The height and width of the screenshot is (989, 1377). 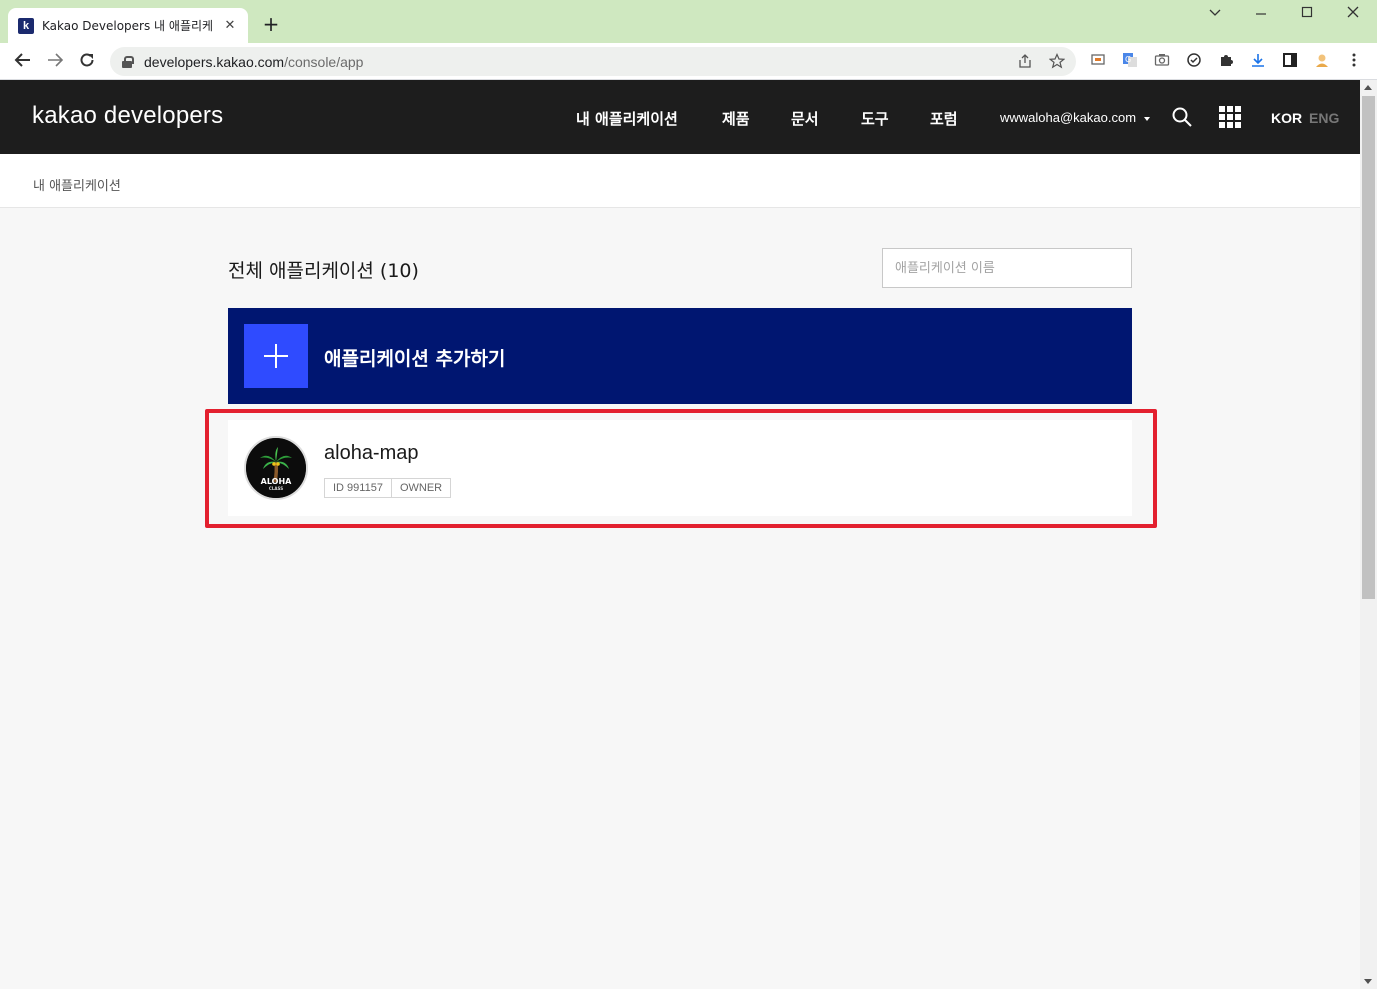 I want to click on forward-arrow-icon, so click(x=55, y=62).